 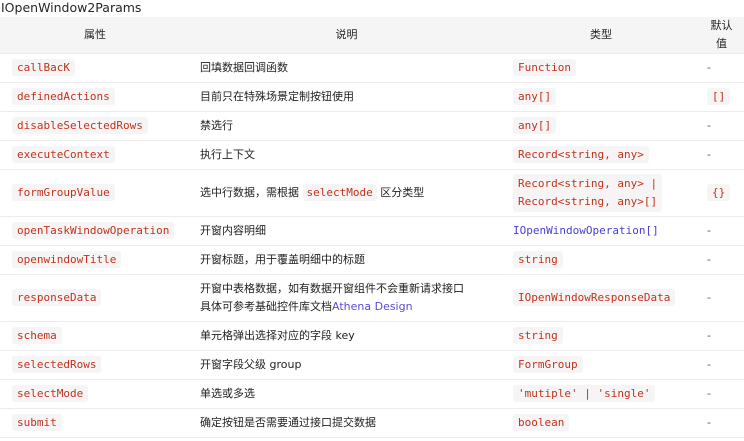 What do you see at coordinates (346, 126) in the screenshot?
I see `prop-description: 禁选行` at bounding box center [346, 126].